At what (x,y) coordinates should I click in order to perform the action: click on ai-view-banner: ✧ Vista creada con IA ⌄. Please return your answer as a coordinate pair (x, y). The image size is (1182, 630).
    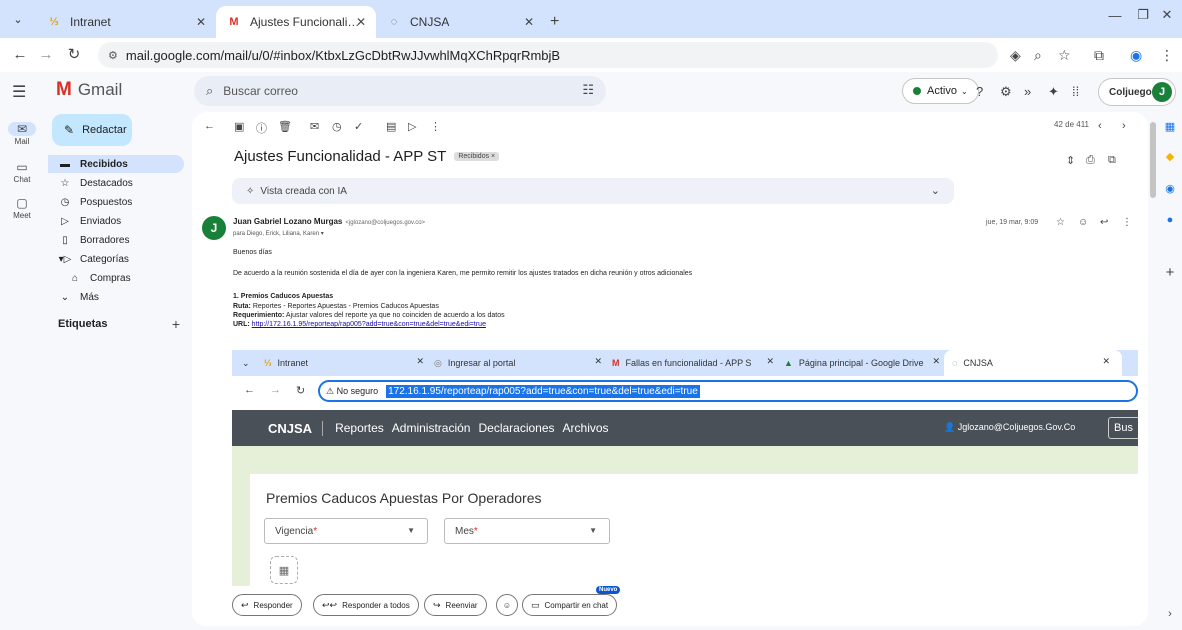
    Looking at the image, I should click on (593, 191).